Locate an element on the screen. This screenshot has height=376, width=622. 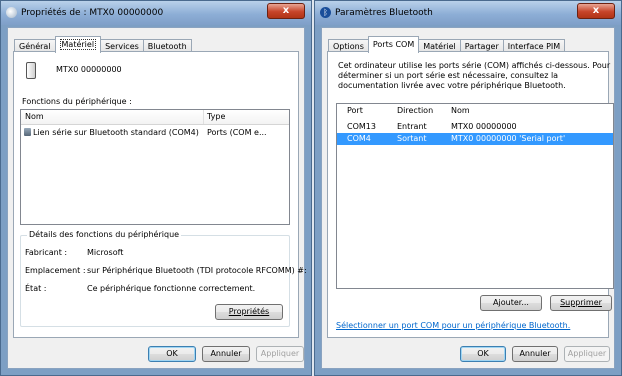
remove-button: Supprimer is located at coordinates (581, 303).